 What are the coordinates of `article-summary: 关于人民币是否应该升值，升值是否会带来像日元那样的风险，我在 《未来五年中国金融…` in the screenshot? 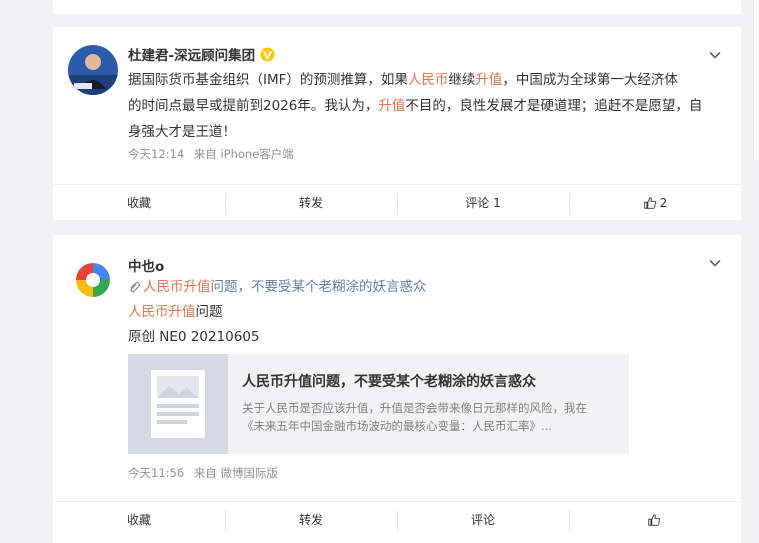 It's located at (414, 417).